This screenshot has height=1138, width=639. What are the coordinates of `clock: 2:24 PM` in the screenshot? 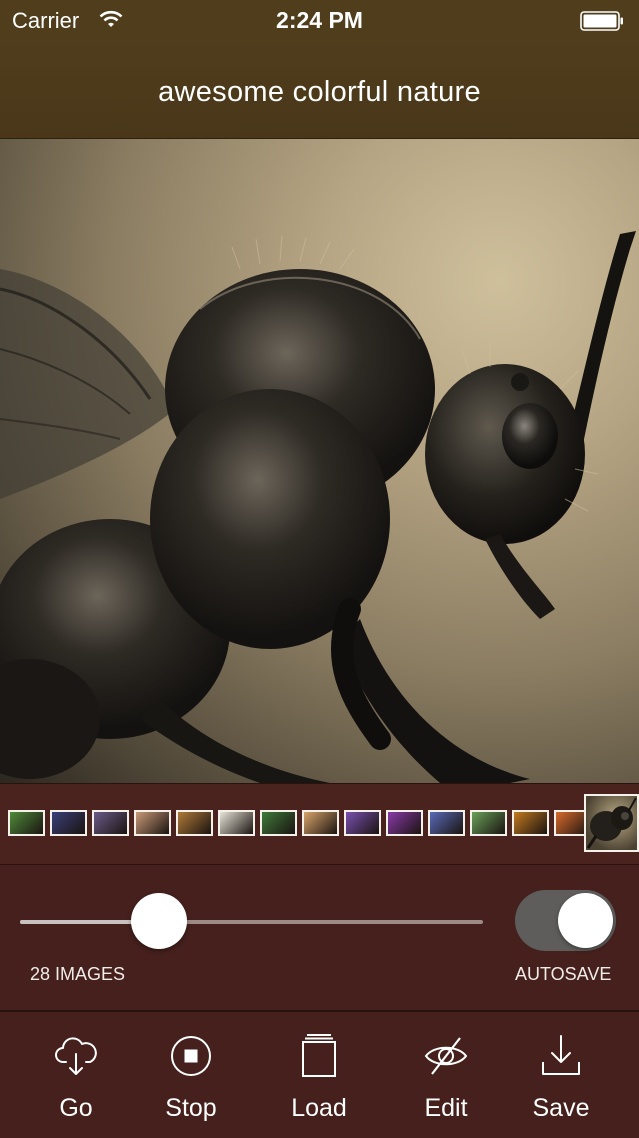 It's located at (319, 20).